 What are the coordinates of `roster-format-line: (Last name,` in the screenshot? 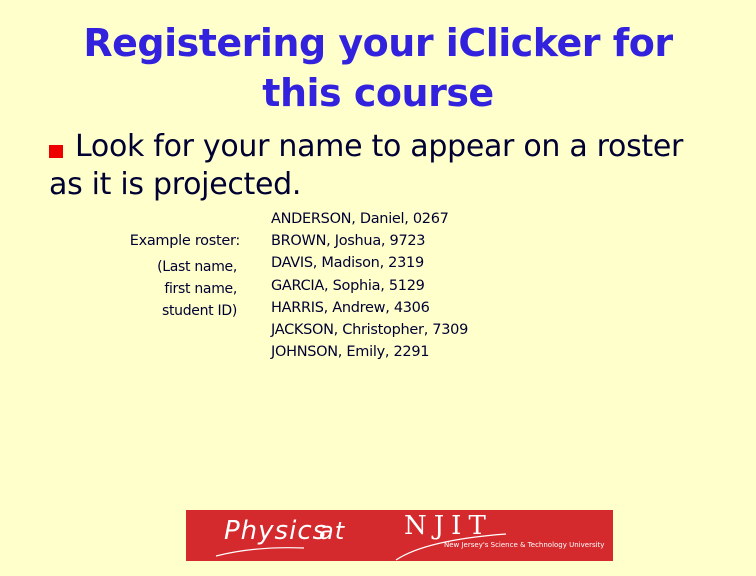 It's located at (197, 267).